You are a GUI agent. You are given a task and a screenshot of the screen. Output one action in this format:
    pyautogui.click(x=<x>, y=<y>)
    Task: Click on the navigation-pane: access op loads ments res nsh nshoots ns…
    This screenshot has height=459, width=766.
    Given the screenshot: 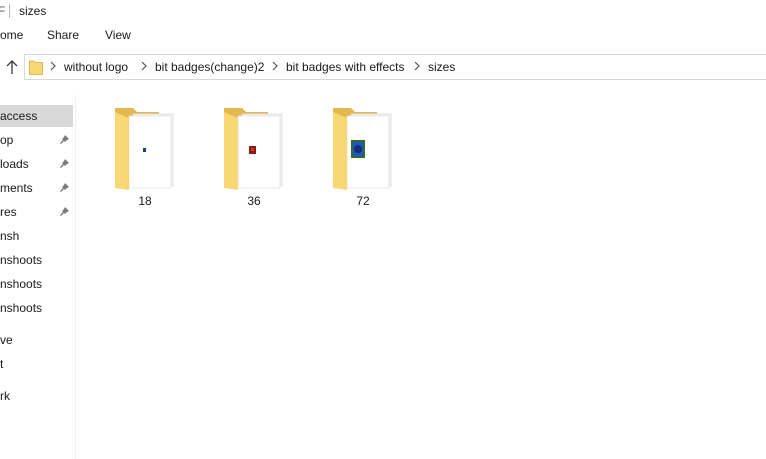 What is the action you would take?
    pyautogui.click(x=38, y=277)
    